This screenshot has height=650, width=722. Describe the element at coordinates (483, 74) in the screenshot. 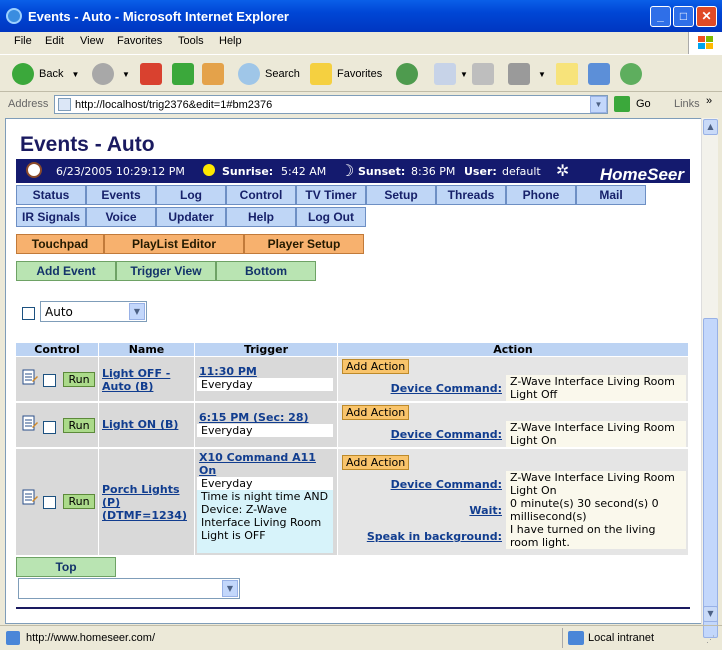

I see `print-button` at that location.